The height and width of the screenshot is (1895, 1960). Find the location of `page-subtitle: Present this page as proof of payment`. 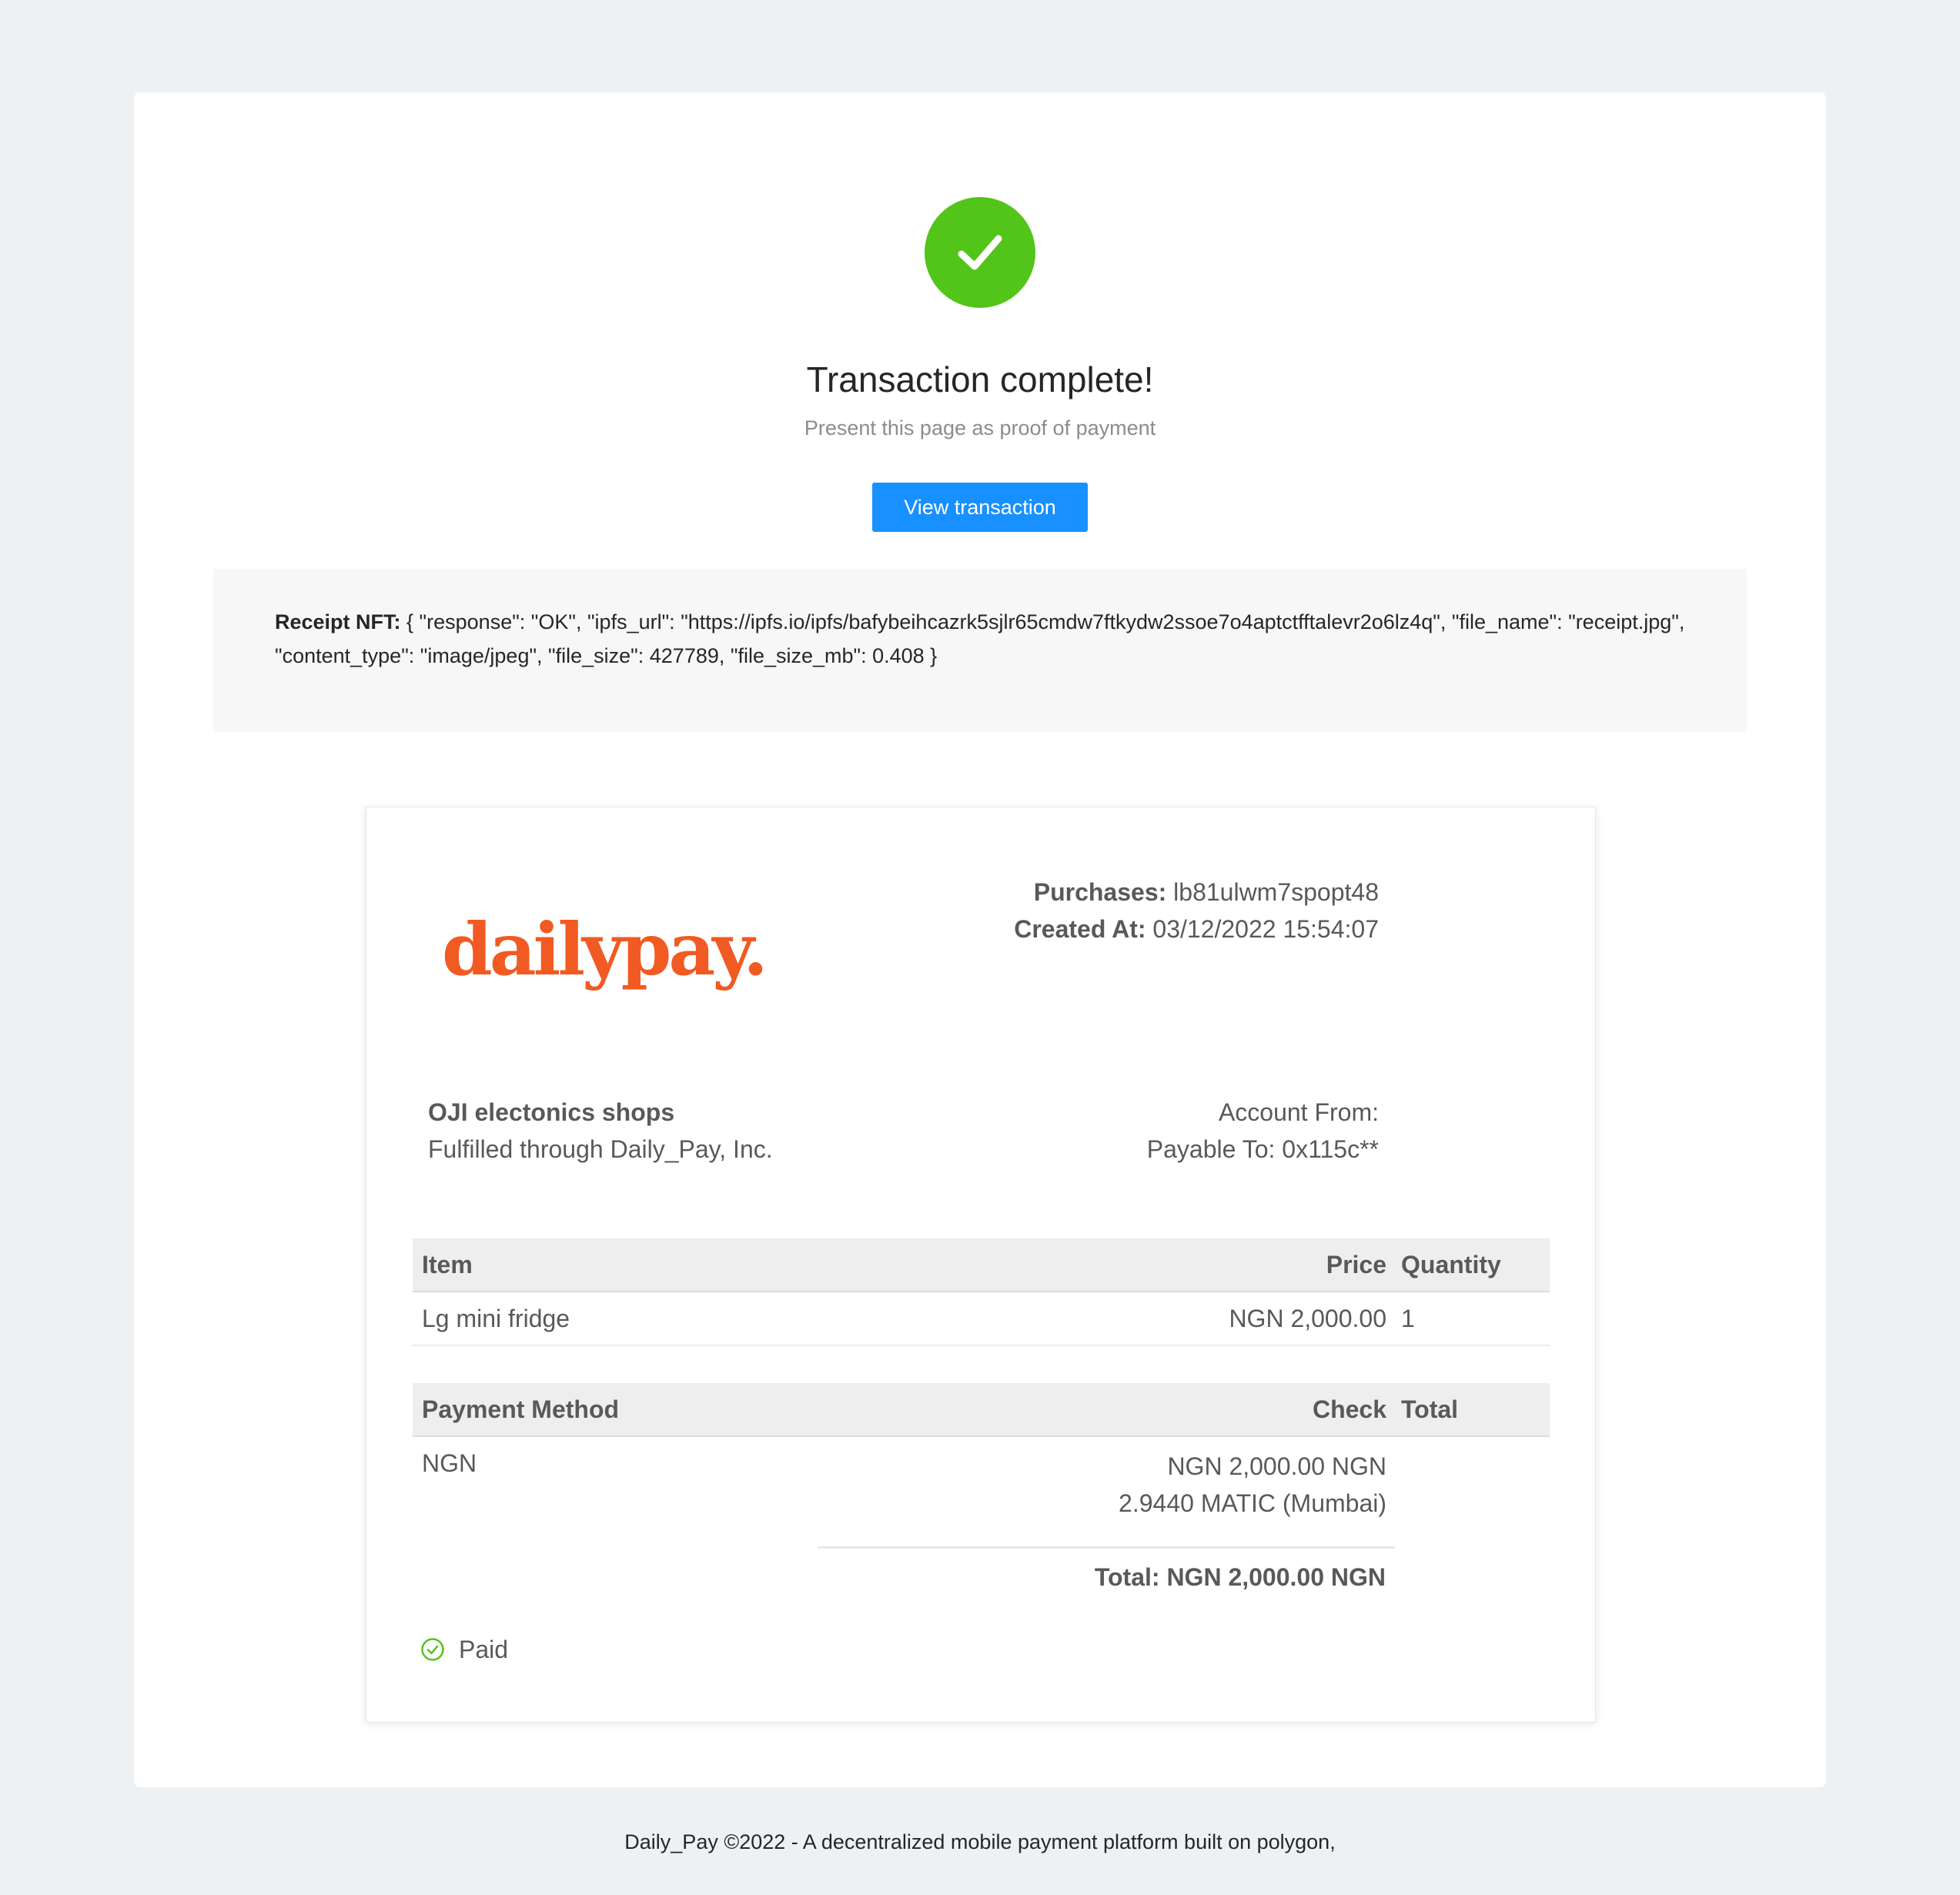

page-subtitle: Present this page as proof of payment is located at coordinates (980, 427).